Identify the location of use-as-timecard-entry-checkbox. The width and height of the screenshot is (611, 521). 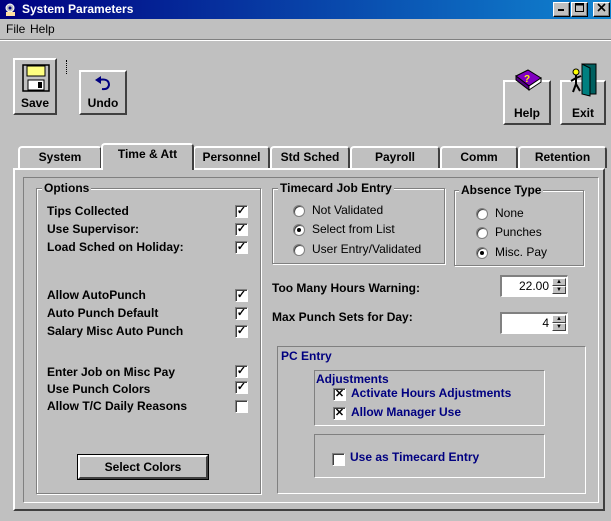
(338, 459).